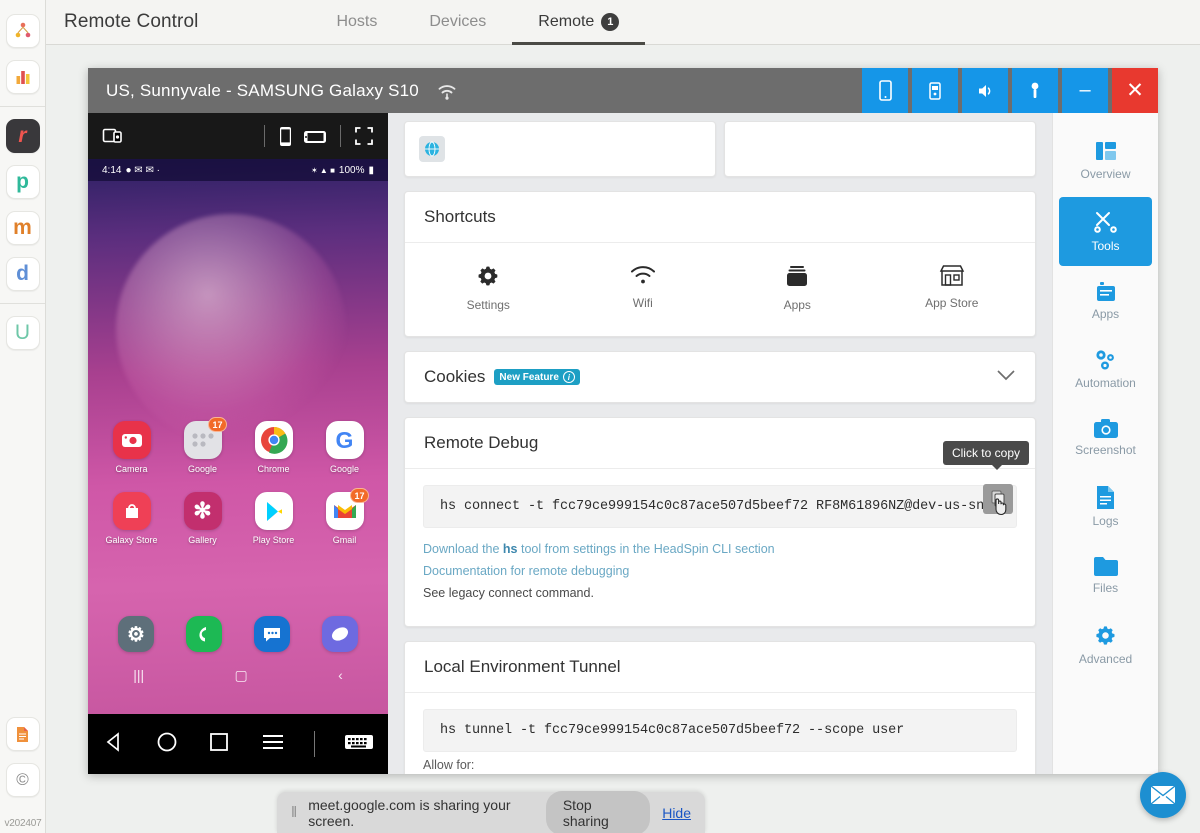 The image size is (1200, 833). What do you see at coordinates (347, 509) in the screenshot?
I see `gmail-icon: 17` at bounding box center [347, 509].